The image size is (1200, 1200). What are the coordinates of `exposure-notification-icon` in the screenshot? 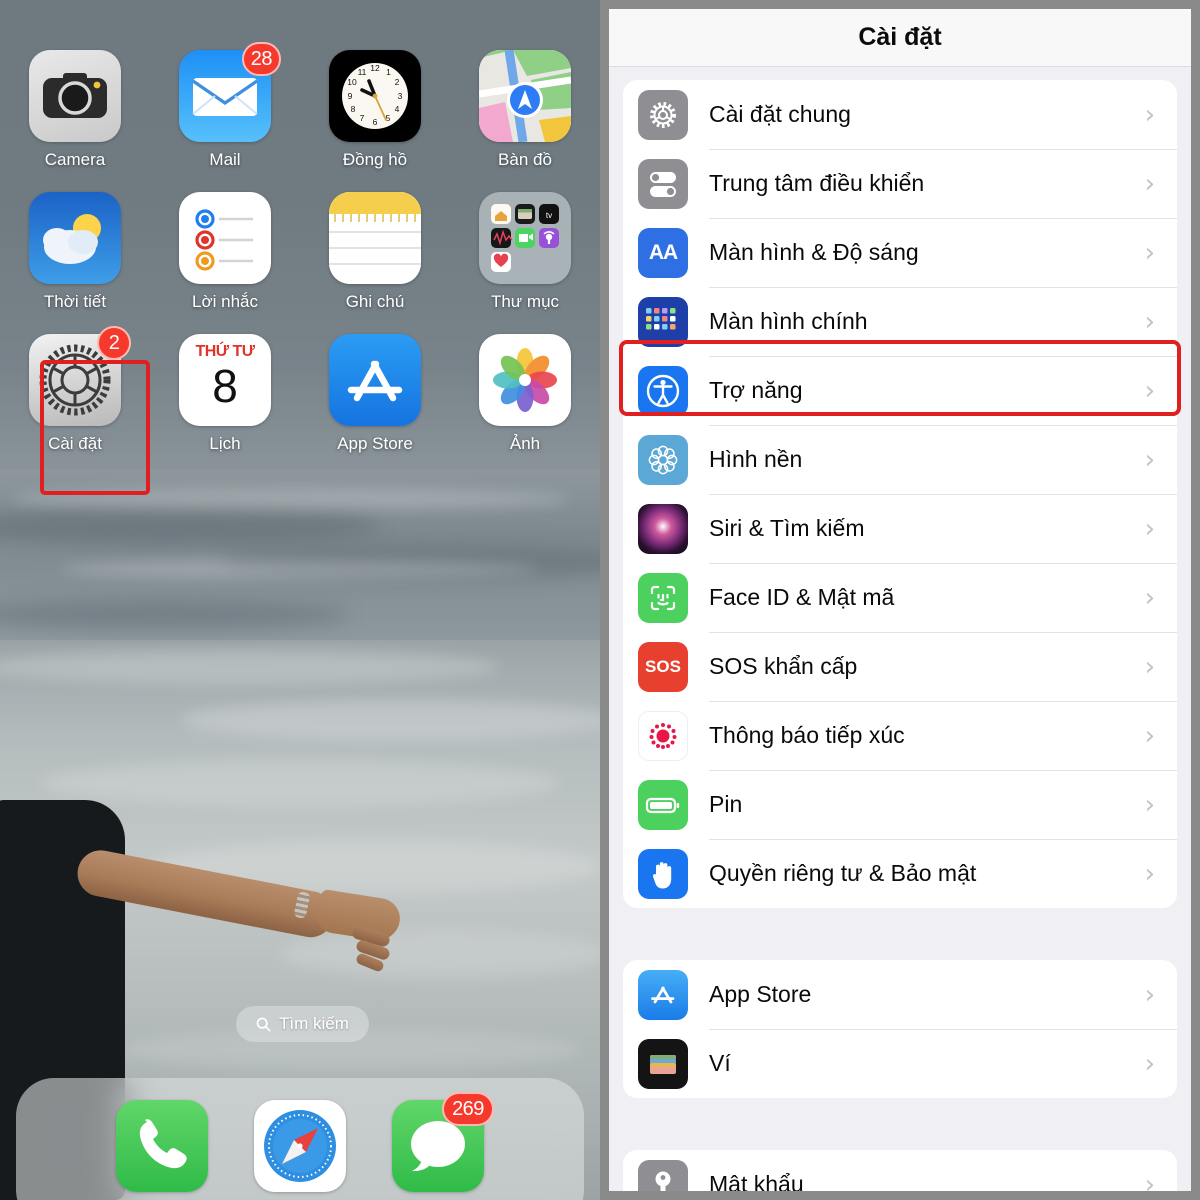 It's located at (663, 735).